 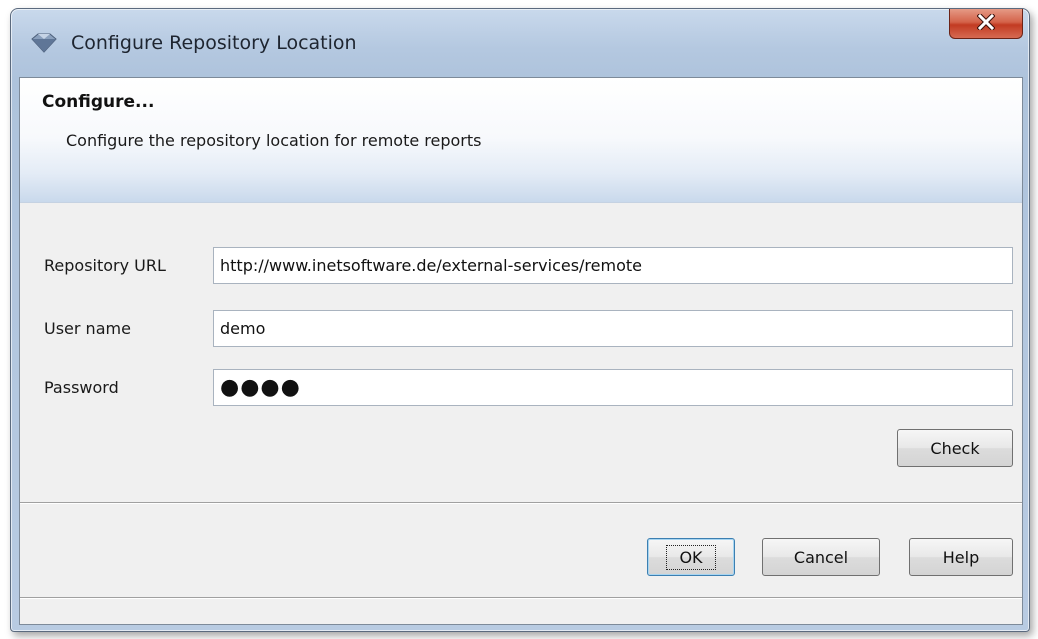 I want to click on help-button: Help, so click(x=961, y=557).